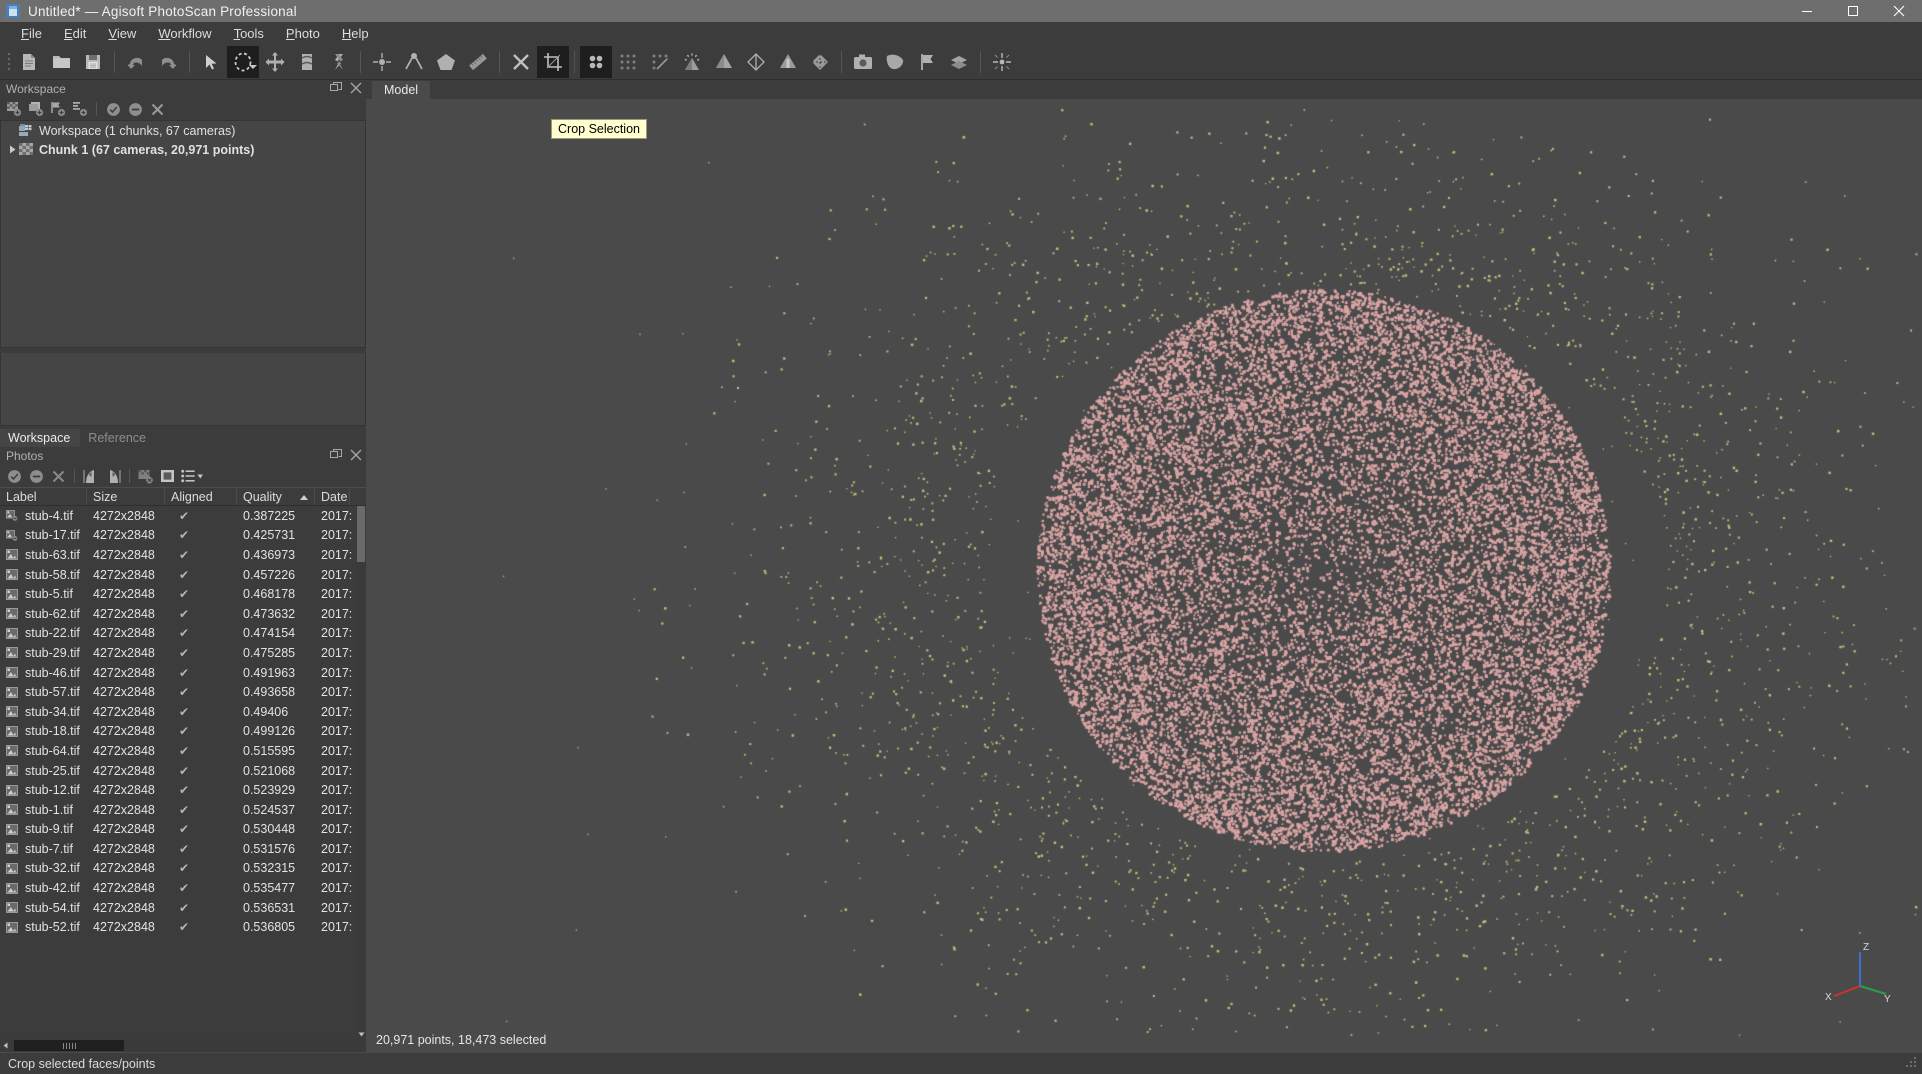 The width and height of the screenshot is (1922, 1074). What do you see at coordinates (75, 33) in the screenshot?
I see `menu-item-edit: Edit` at bounding box center [75, 33].